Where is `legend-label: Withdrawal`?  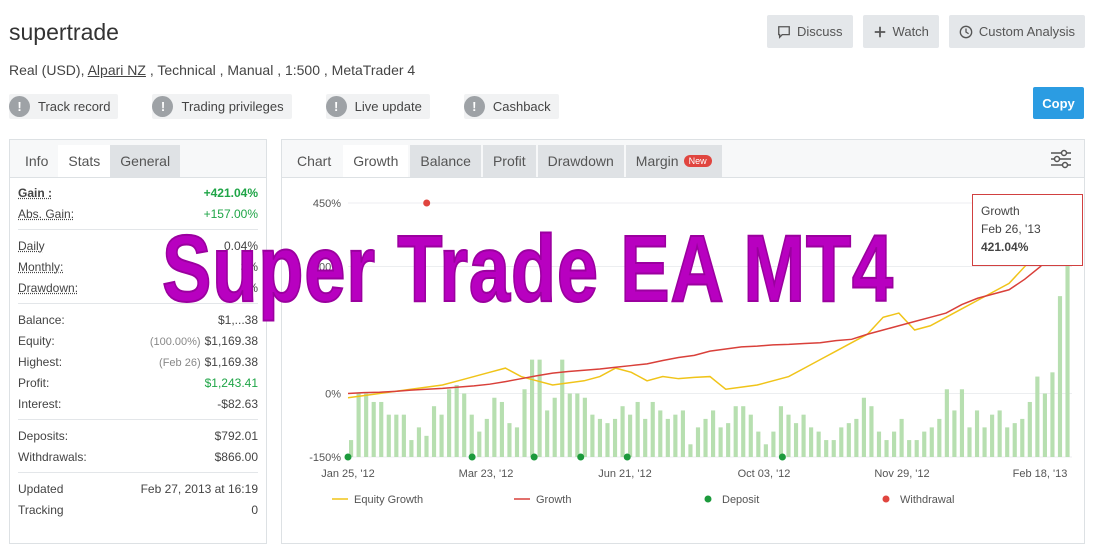 legend-label: Withdrawal is located at coordinates (927, 500).